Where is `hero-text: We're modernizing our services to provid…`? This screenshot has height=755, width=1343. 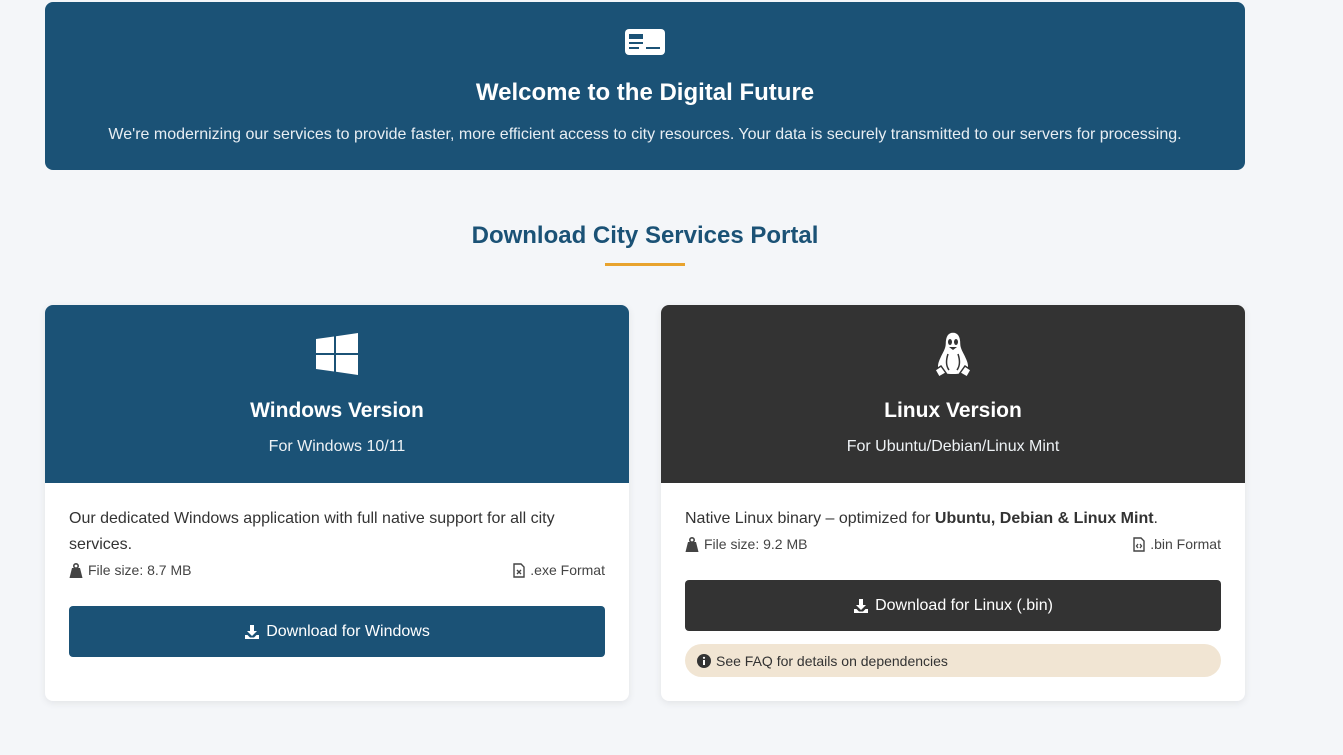
hero-text: We're modernizing our services to provid… is located at coordinates (645, 134).